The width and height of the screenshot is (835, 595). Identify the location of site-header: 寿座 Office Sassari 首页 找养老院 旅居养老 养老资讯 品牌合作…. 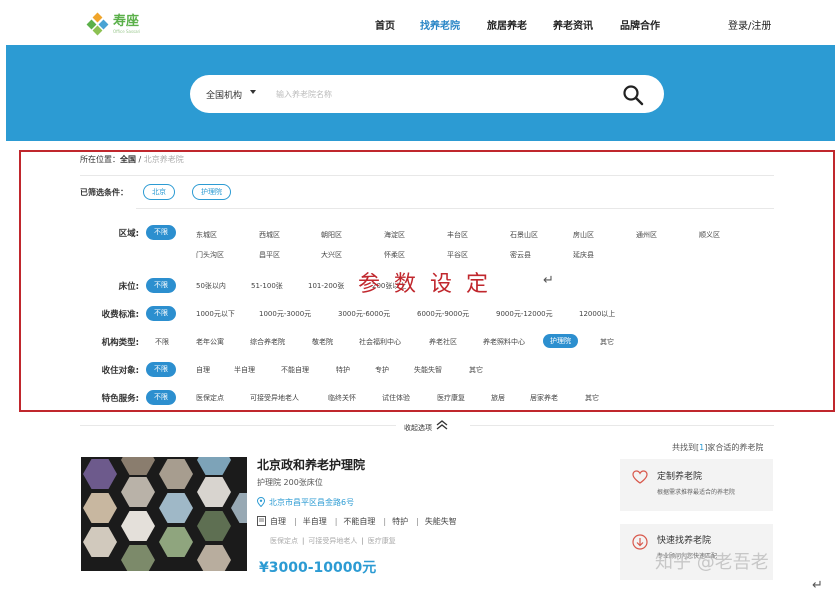
(417, 22).